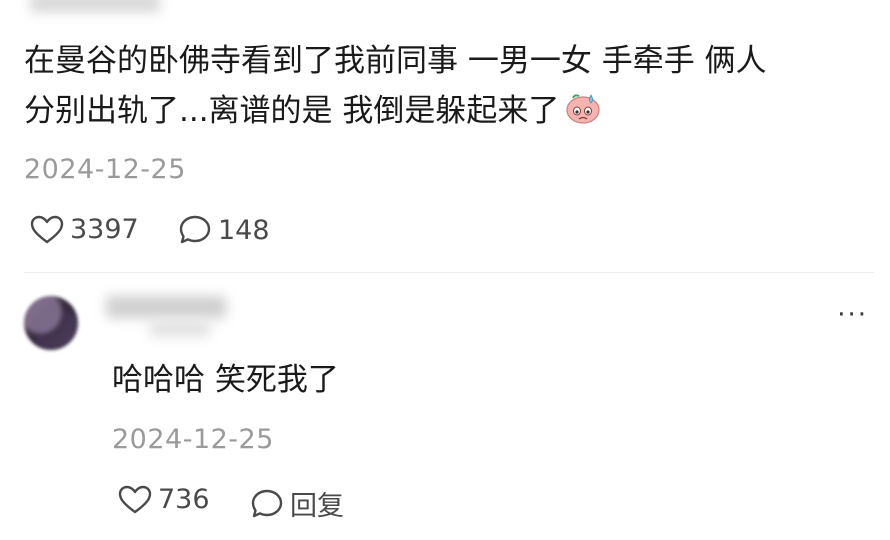  I want to click on blurred-username-top, so click(95, 6).